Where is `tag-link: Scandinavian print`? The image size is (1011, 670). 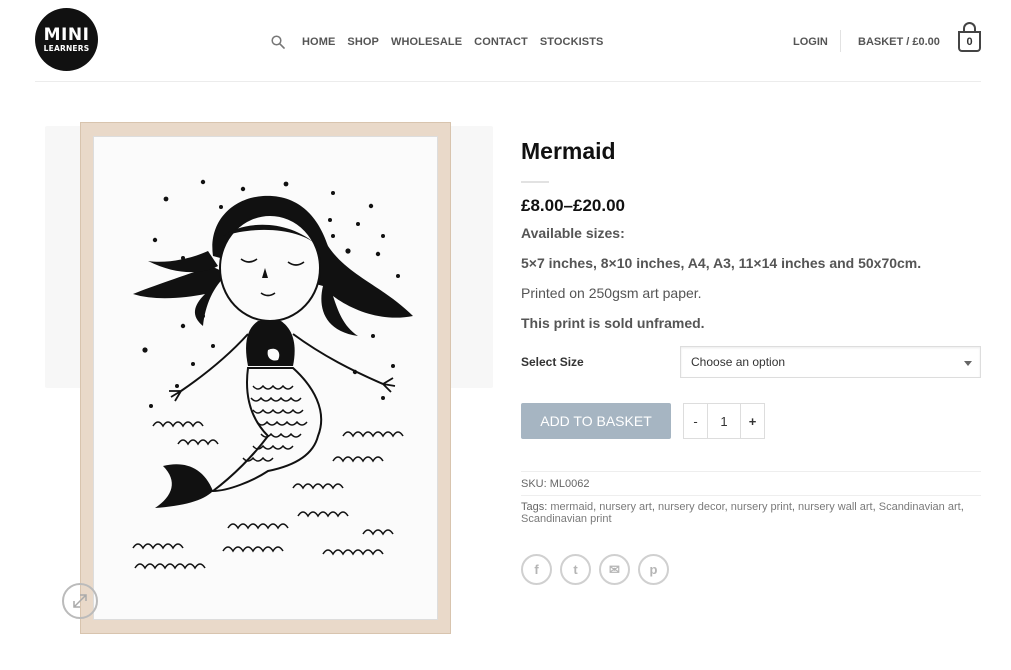 tag-link: Scandinavian print is located at coordinates (566, 519).